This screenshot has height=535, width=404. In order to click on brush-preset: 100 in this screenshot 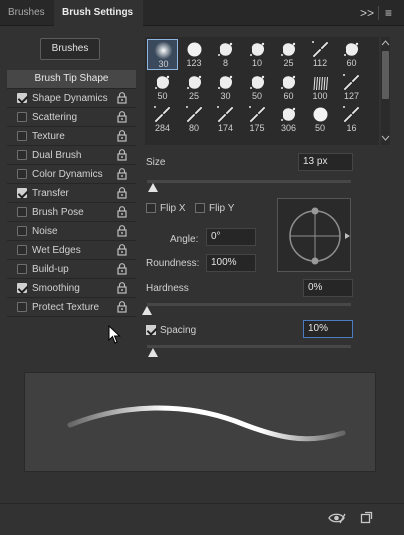, I will do `click(320, 87)`.